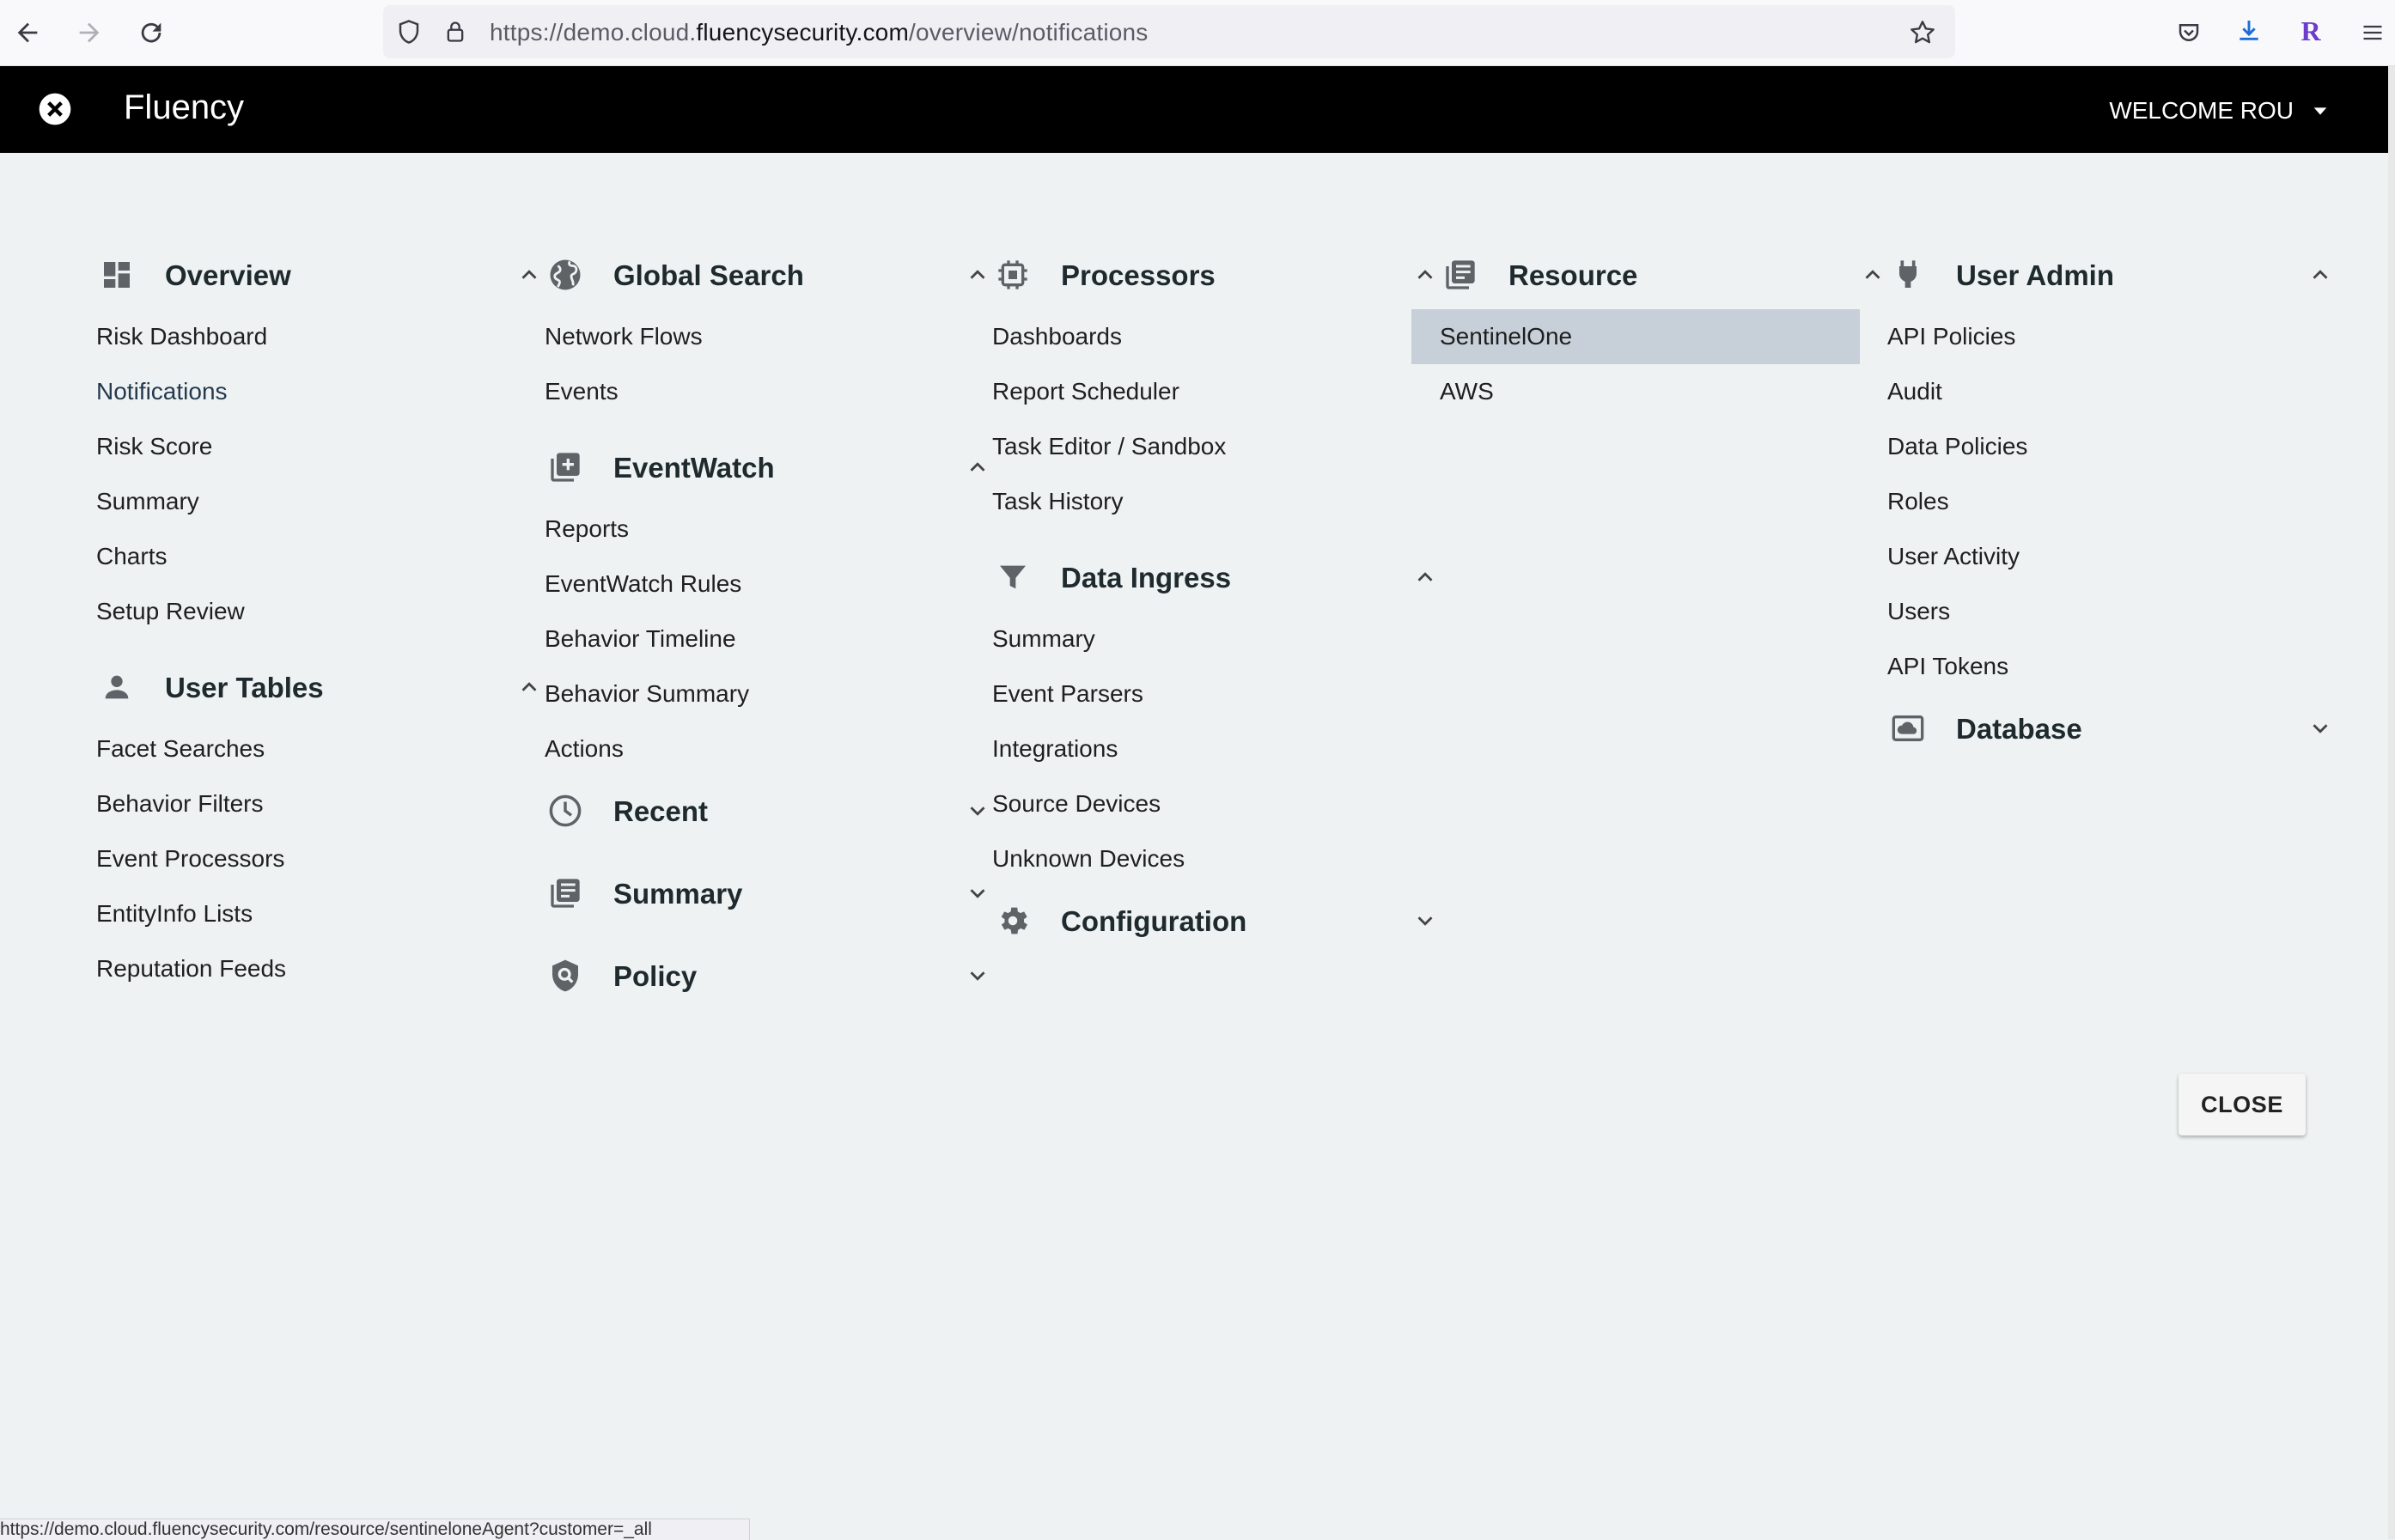 The height and width of the screenshot is (1540, 2395). I want to click on menu-column-4: Resource SentinelOne AWS, so click(1649, 337).